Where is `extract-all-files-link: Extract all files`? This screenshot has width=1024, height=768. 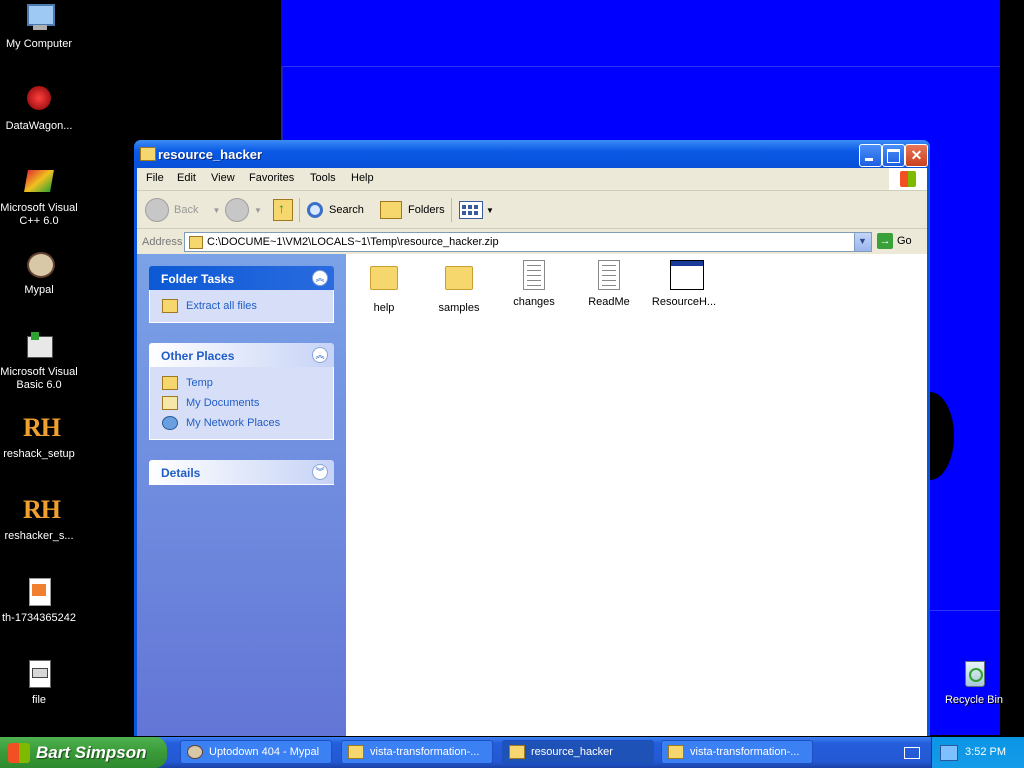
extract-all-files-link: Extract all files is located at coordinates (241, 306).